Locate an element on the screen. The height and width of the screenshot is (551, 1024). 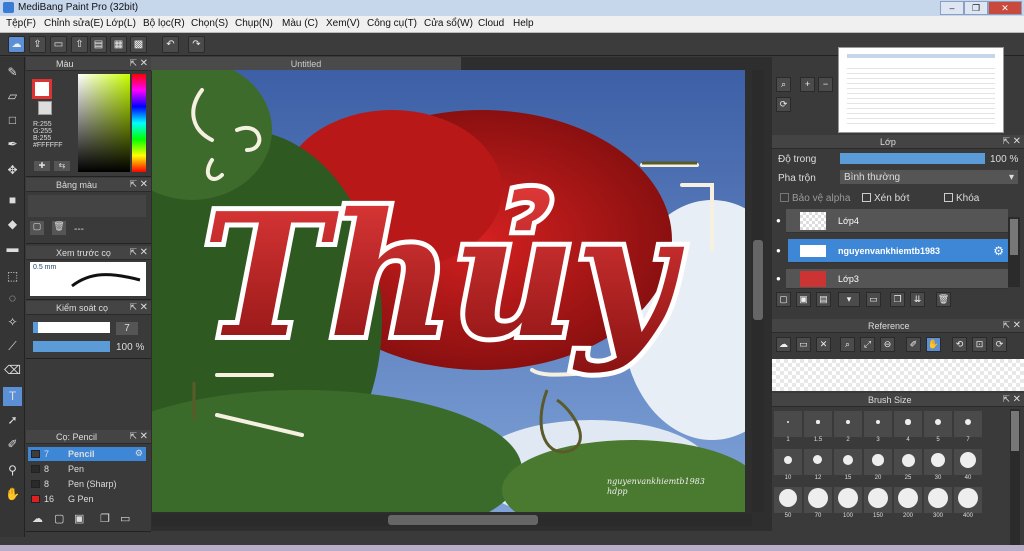
fill-rect-icon: ■ is located at coordinates (12, 200).